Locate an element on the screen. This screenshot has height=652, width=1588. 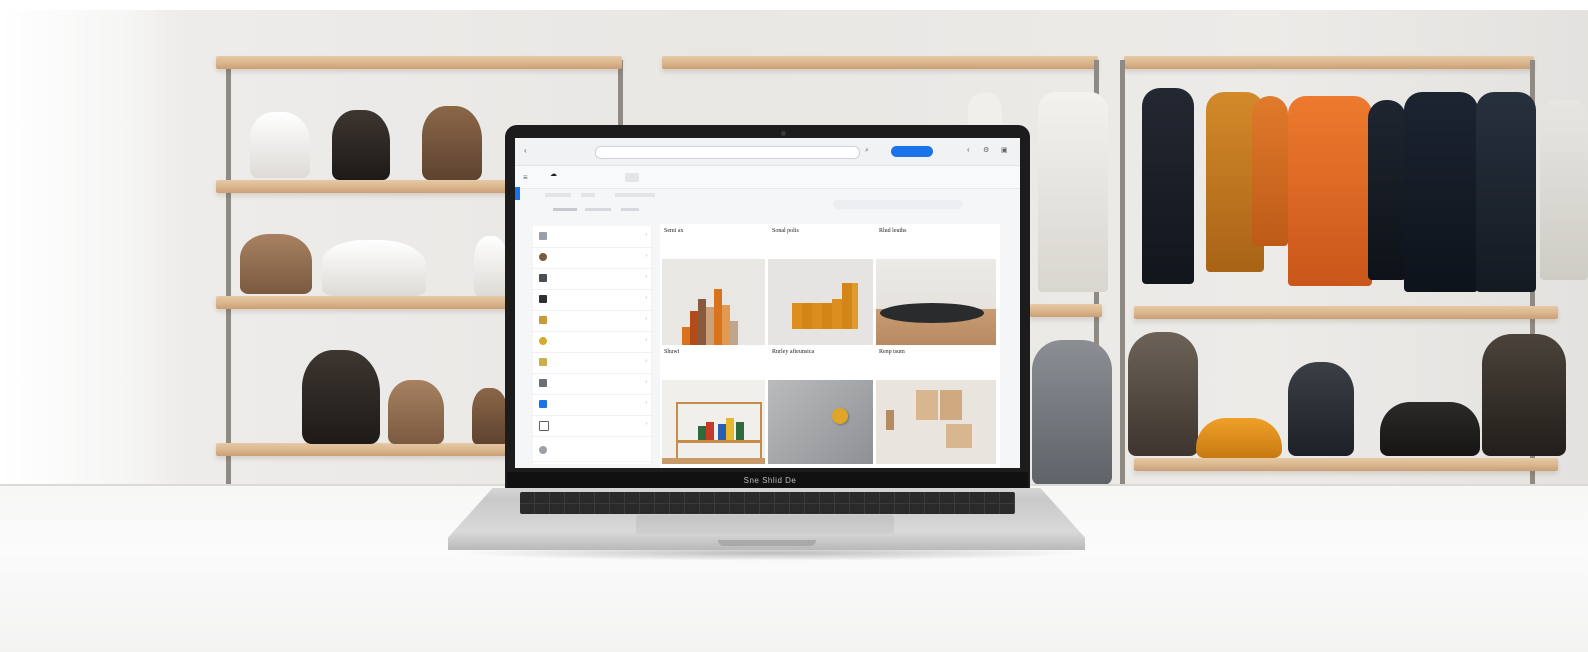
list-item is located at coordinates (592, 451).